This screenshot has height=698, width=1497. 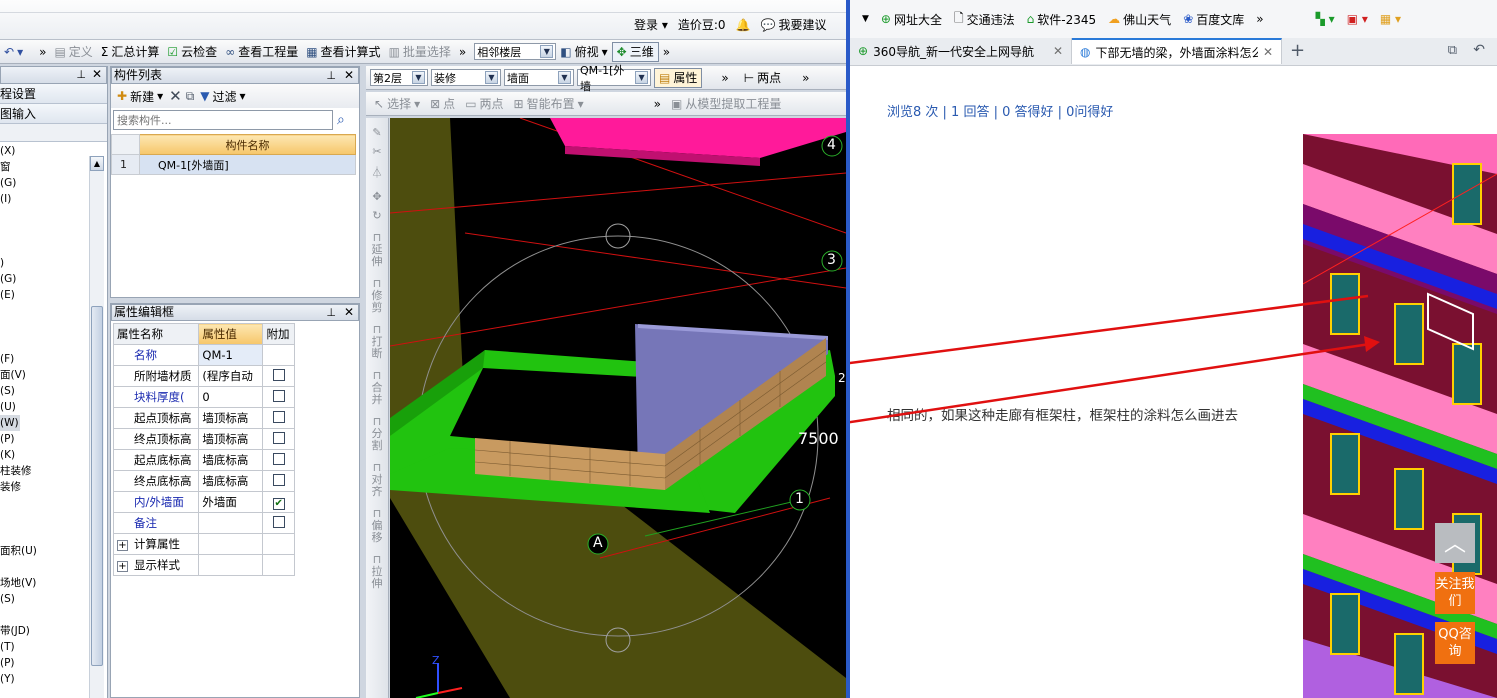 I want to click on side-tool-button: ⊓ 合并, so click(x=377, y=388).